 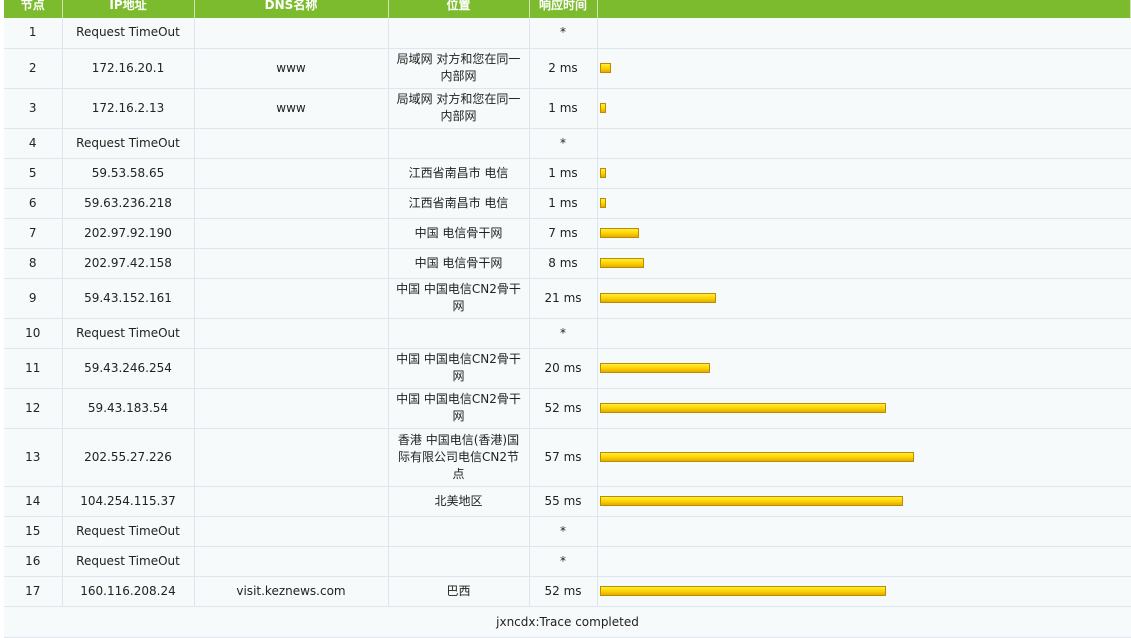 I want to click on hop-cell: 15, so click(x=33, y=531).